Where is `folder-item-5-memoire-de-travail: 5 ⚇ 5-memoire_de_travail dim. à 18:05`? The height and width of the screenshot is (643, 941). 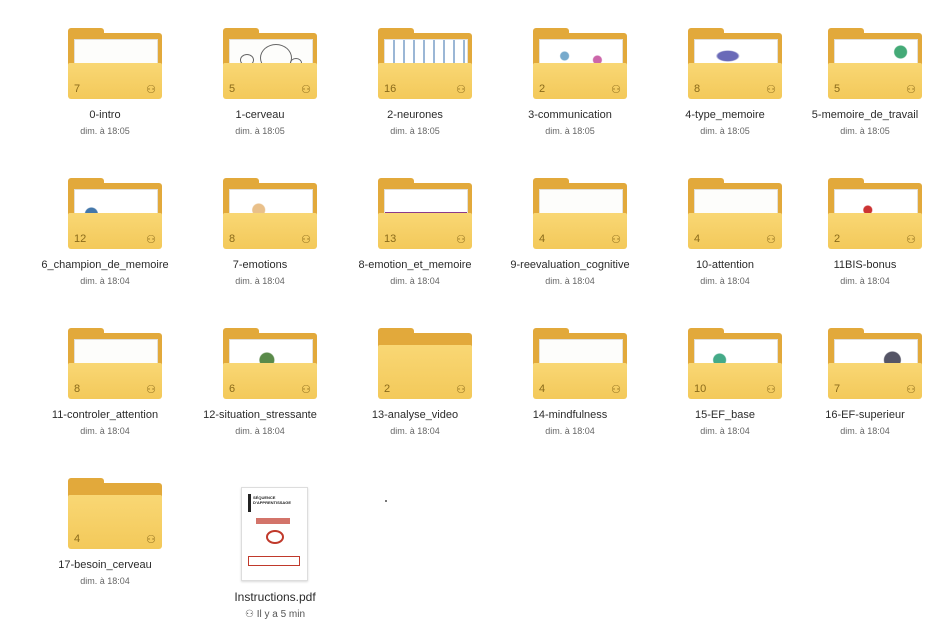 folder-item-5-memoire-de-travail: 5 ⚇ 5-memoire_de_travail dim. à 18:05 is located at coordinates (865, 75).